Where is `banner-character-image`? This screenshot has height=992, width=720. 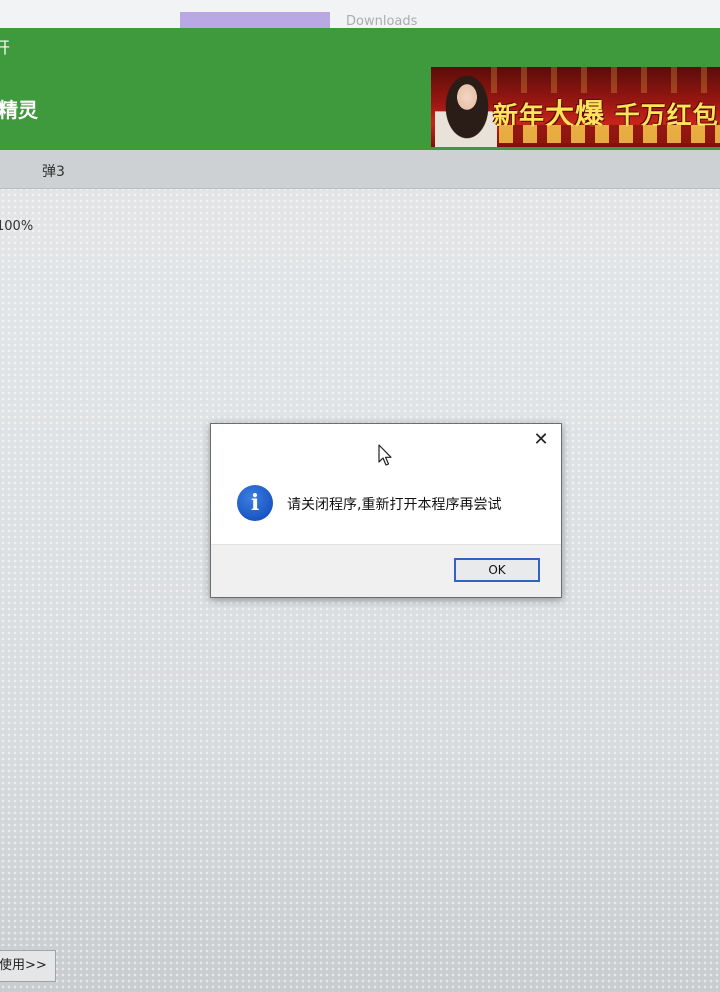
banner-character-image is located at coordinates (466, 107).